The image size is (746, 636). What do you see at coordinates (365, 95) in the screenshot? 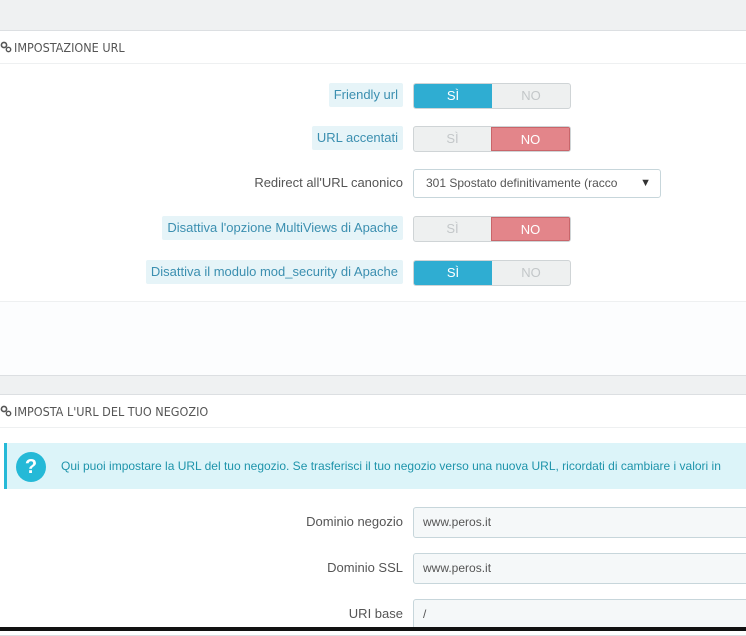
I see `friendly-url-label: Friendly url` at bounding box center [365, 95].